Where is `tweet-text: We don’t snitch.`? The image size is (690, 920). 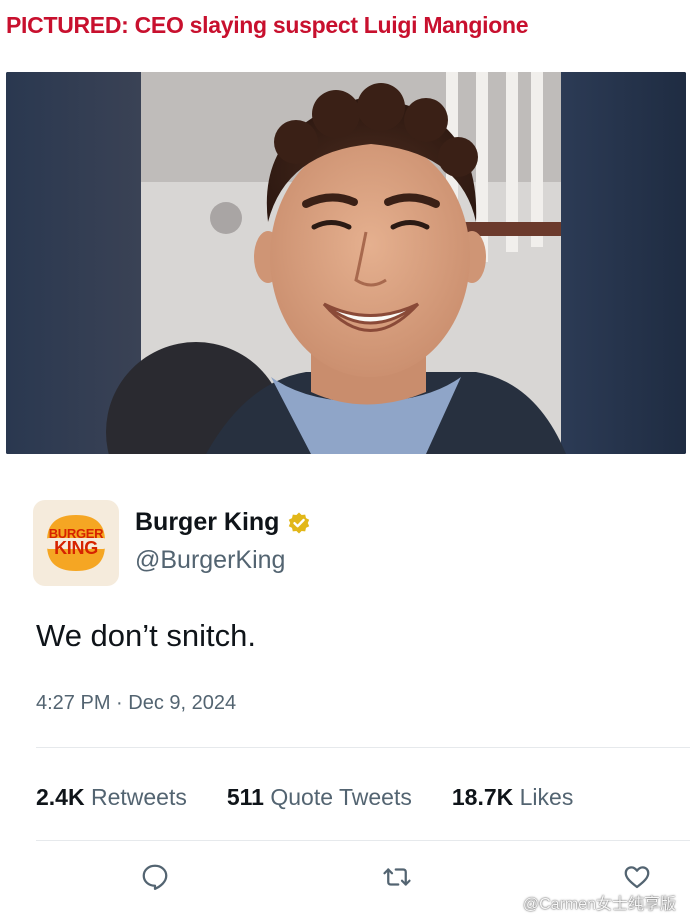 tweet-text: We don’t snitch. is located at coordinates (146, 635).